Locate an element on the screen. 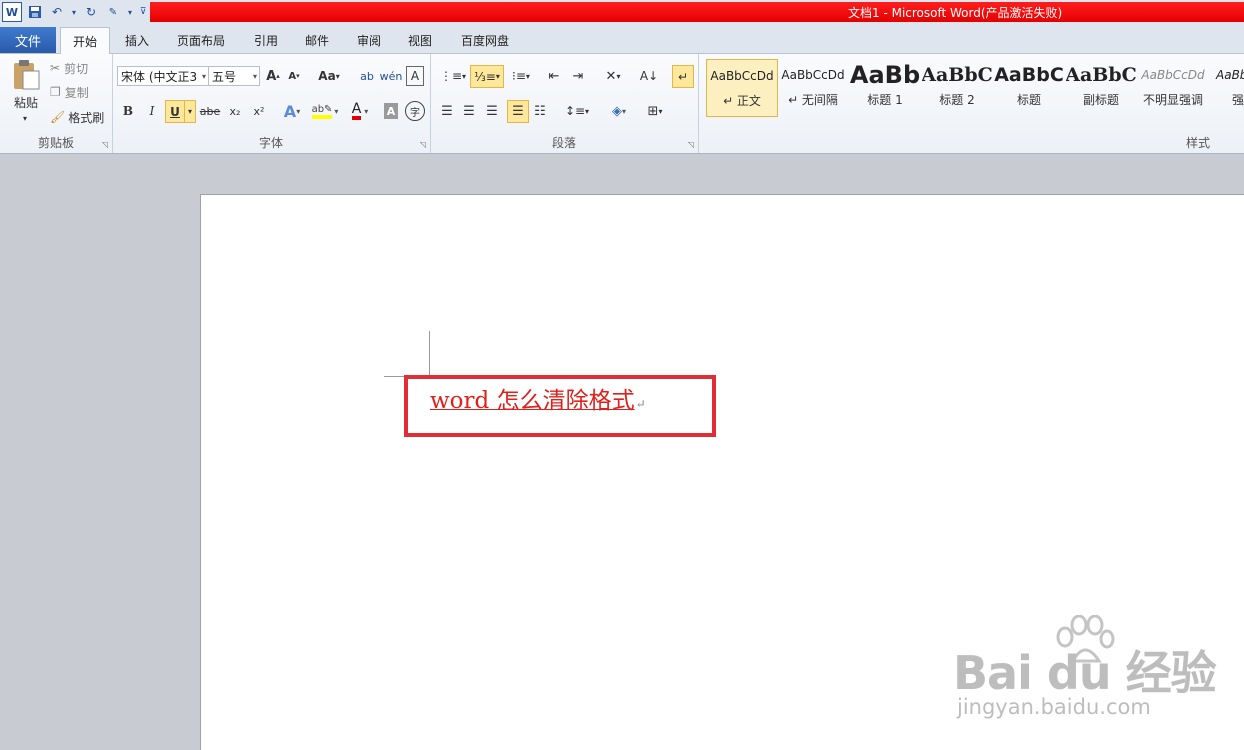  style-heading-2: AaBbC 标题 2 is located at coordinates (957, 87).